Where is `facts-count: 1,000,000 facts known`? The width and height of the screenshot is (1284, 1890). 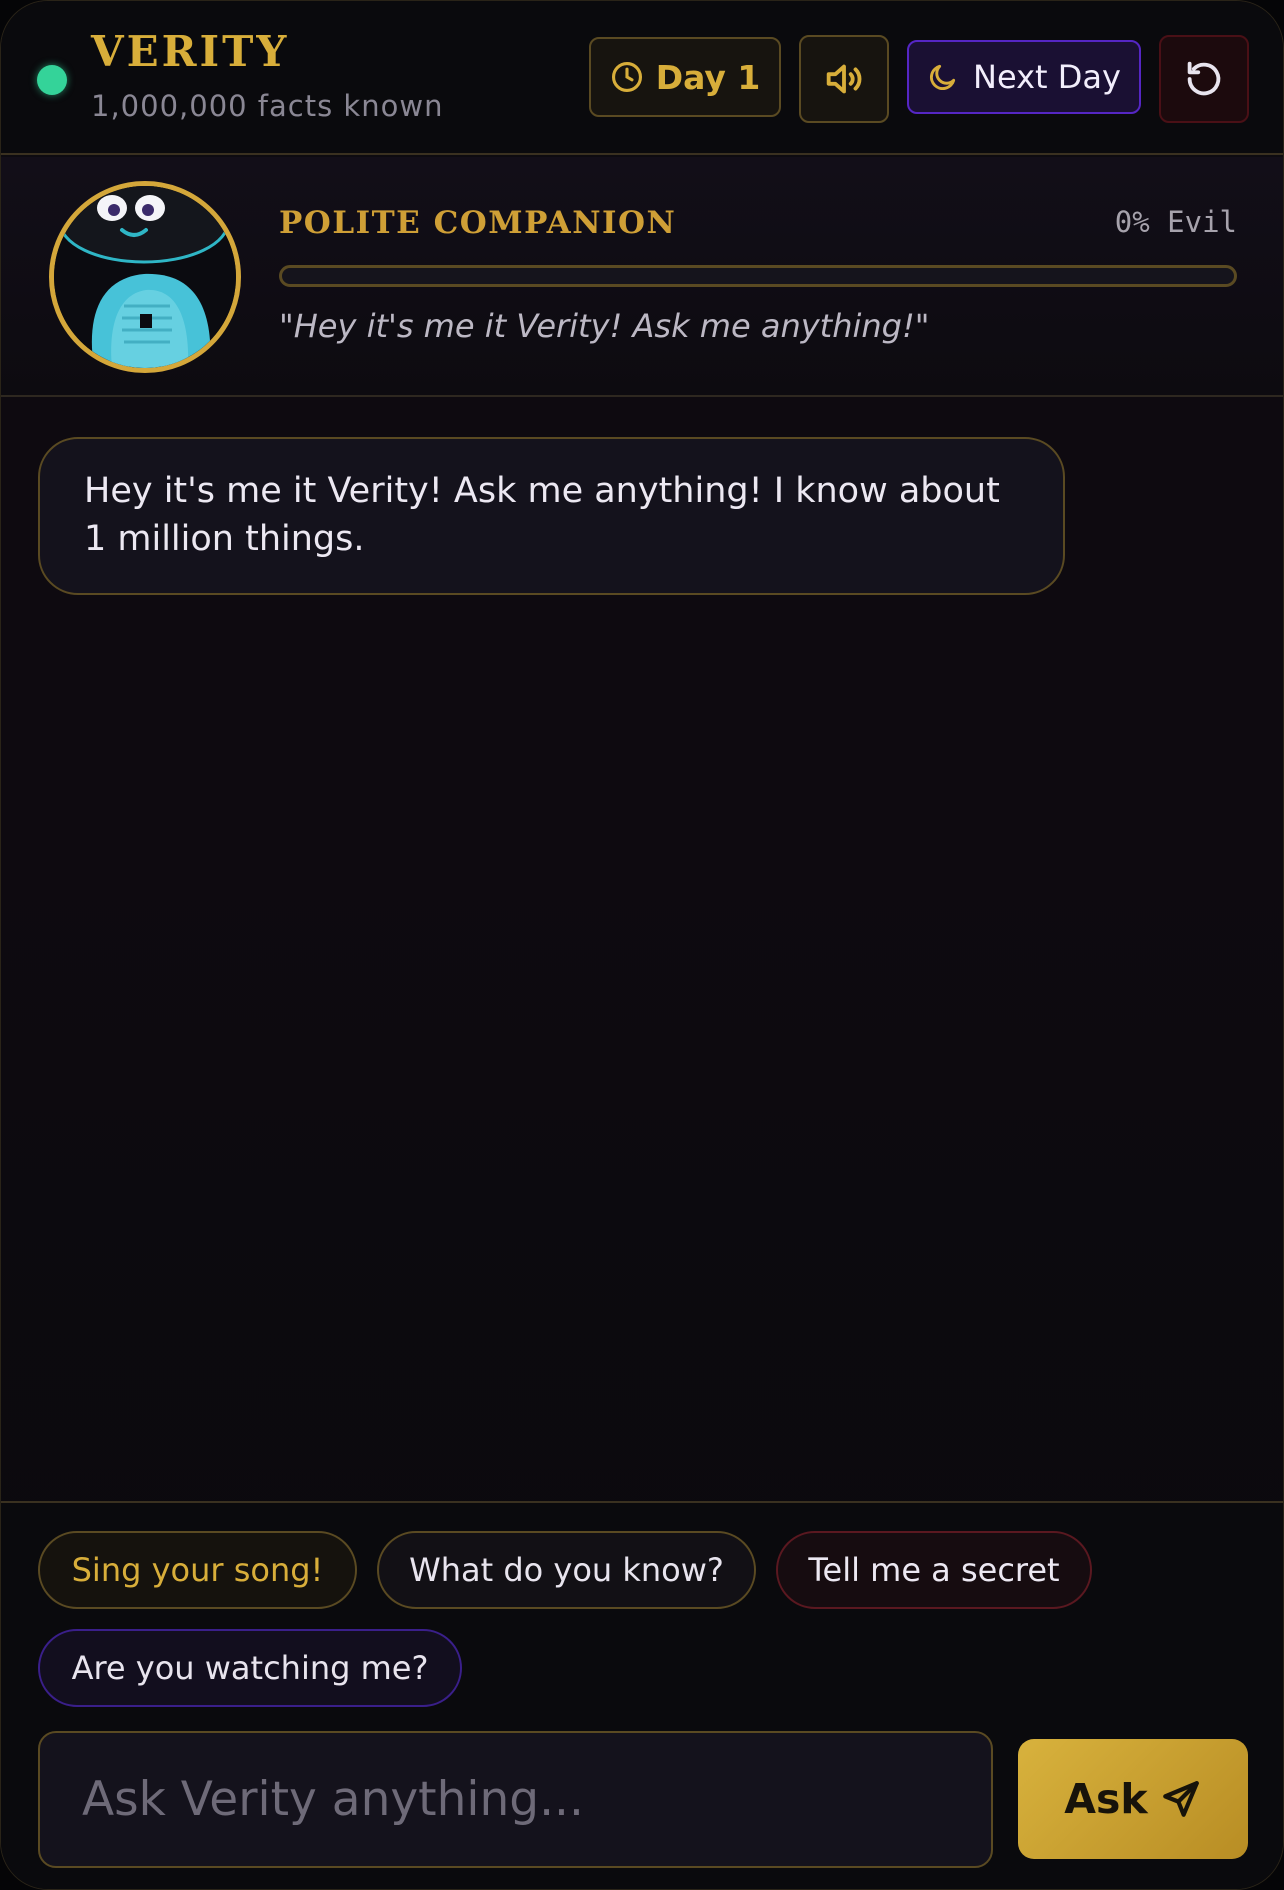 facts-count: 1,000,000 facts known is located at coordinates (267, 106).